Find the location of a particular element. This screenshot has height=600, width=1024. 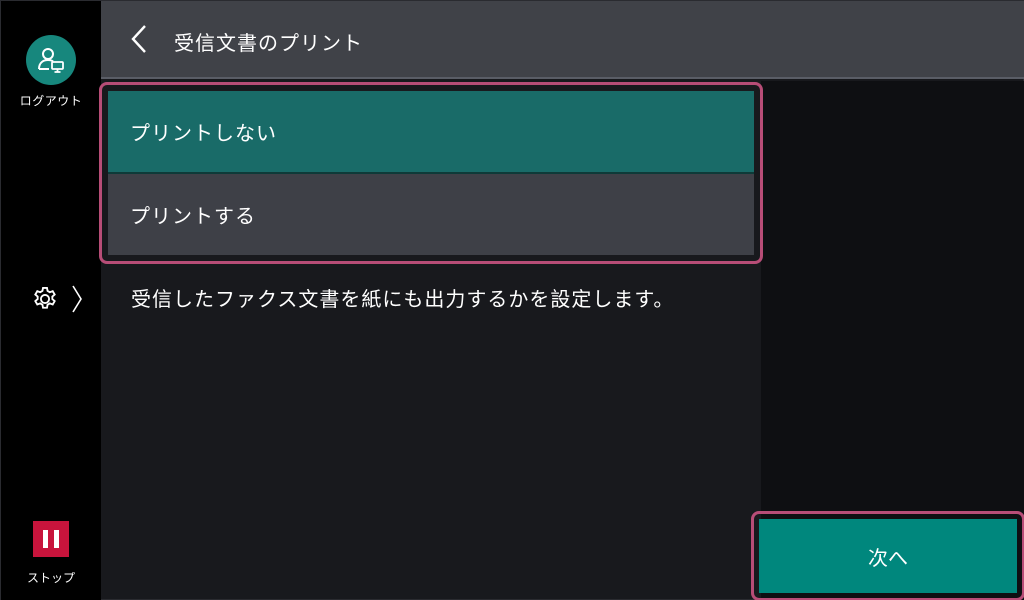

header-bar: 受信文書のプリント is located at coordinates (562, 40).